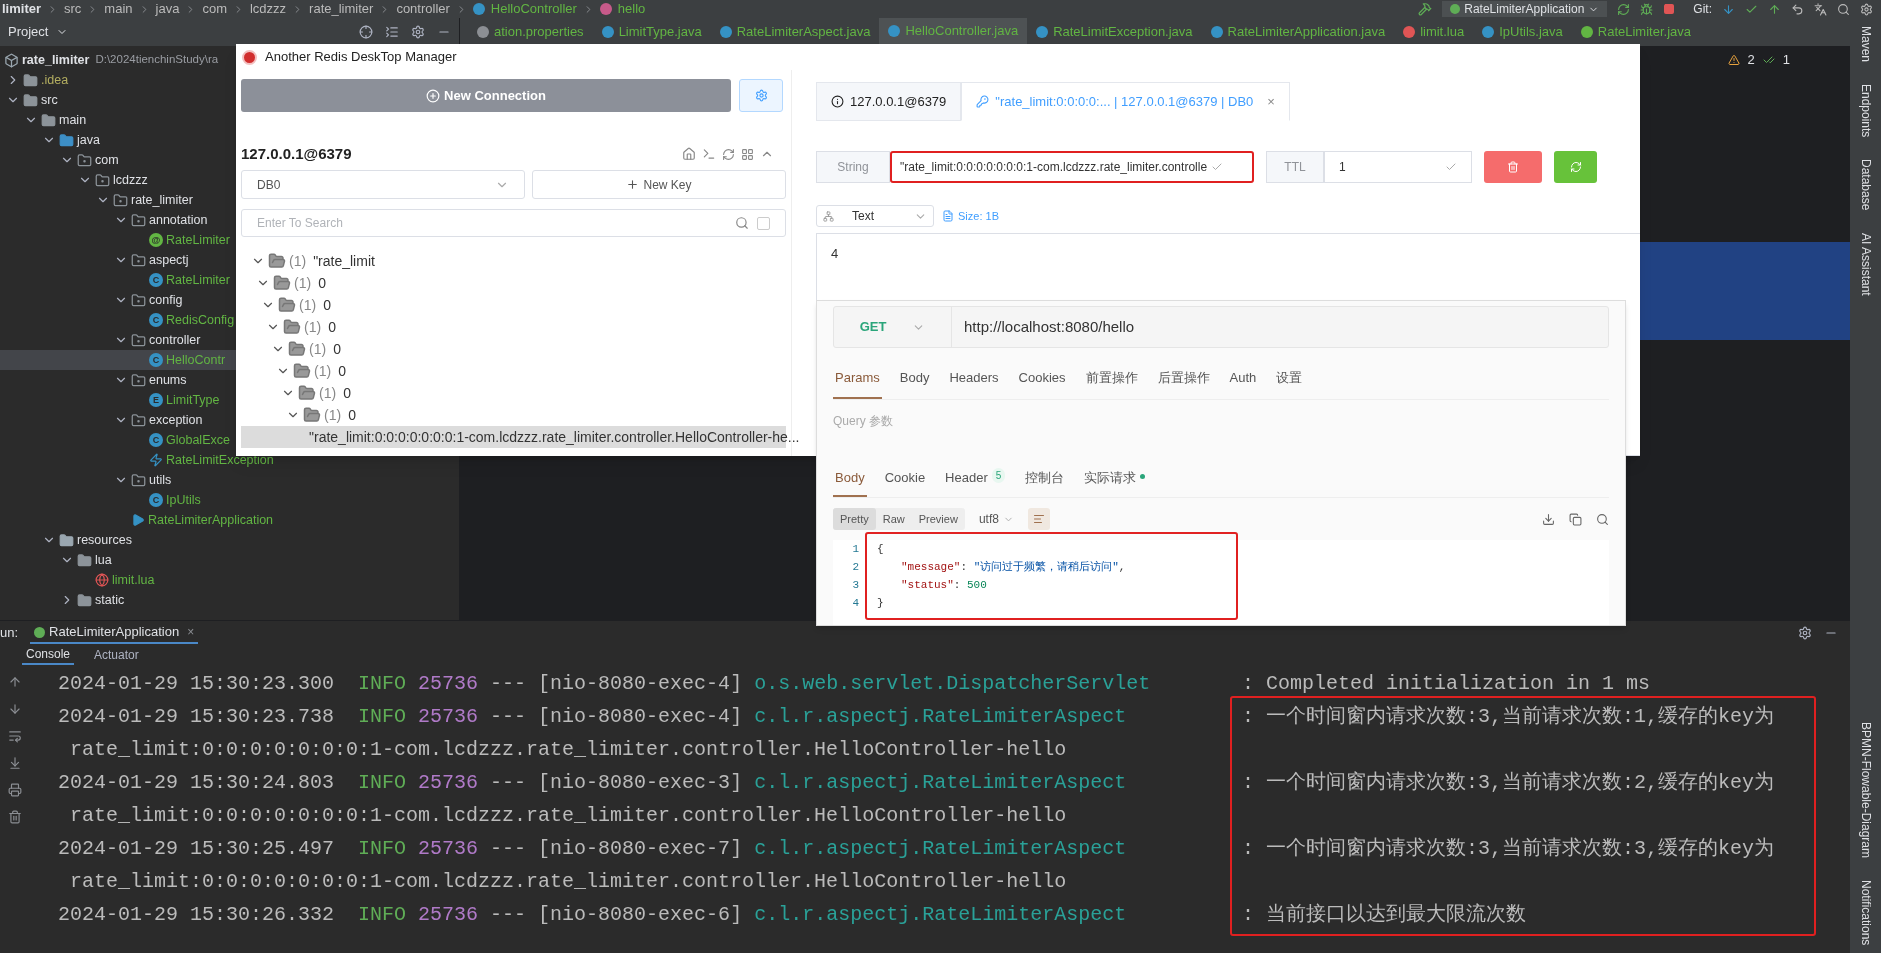  I want to click on connection-tab: "rate_limit:0:0:0:0:... | 127.0.0.1@6379 | DB0 ×, so click(1125, 101).